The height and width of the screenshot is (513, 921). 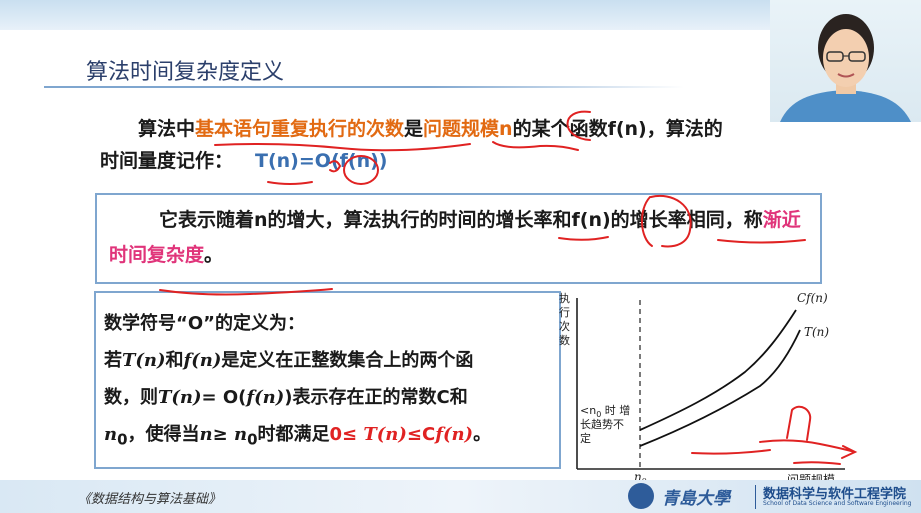 What do you see at coordinates (252, 439) in the screenshot?
I see `box2-l4-n0b-sub: 0` at bounding box center [252, 439].